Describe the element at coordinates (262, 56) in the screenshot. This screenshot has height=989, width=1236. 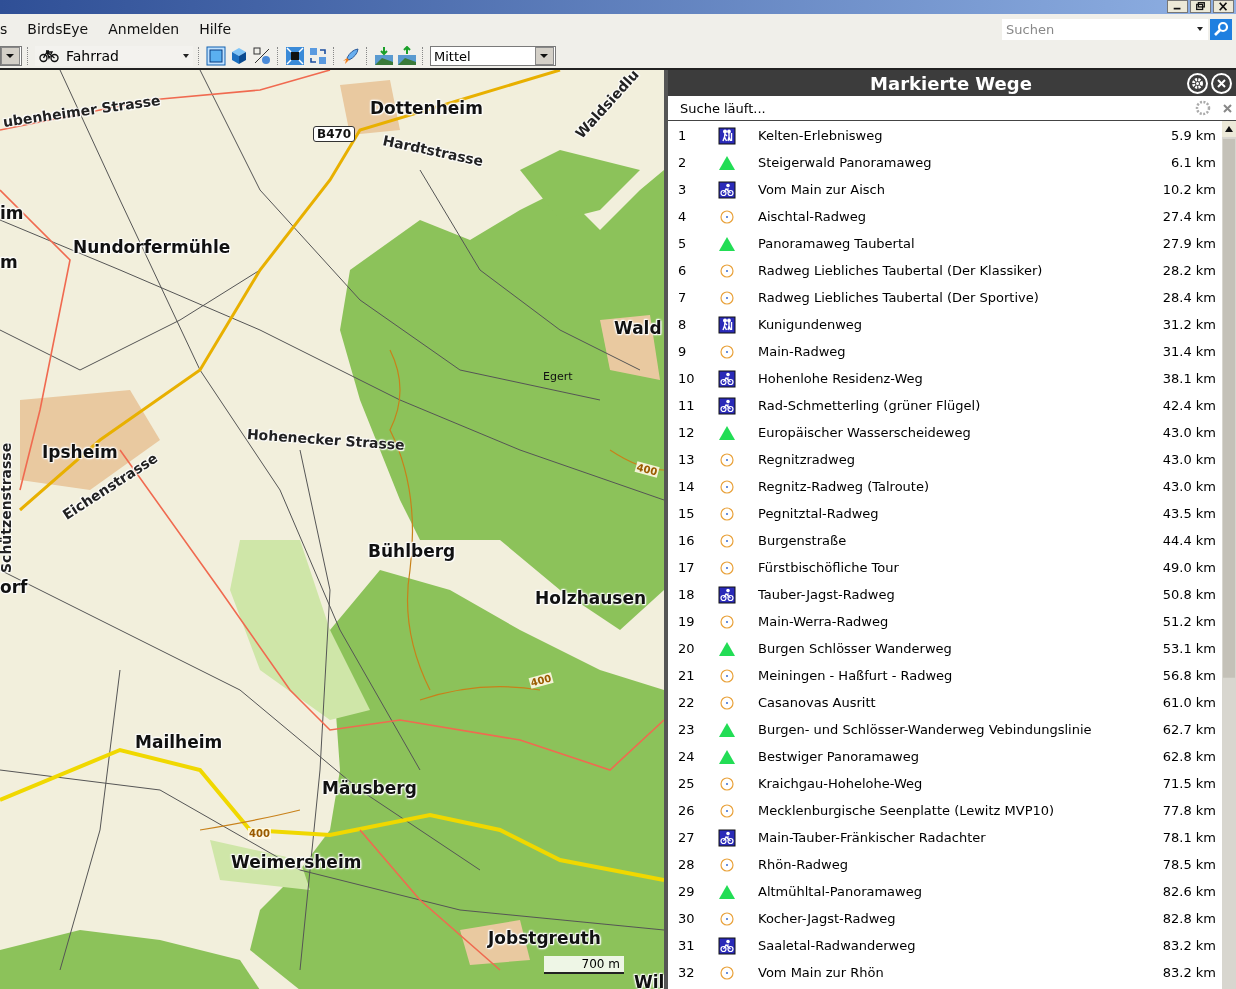
I see `shapes-icon` at that location.